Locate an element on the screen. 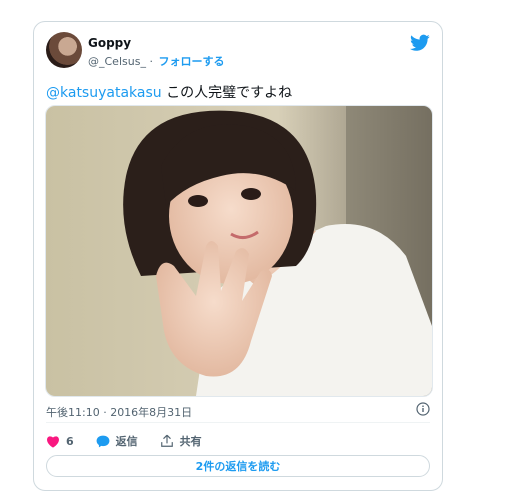  author-avatar is located at coordinates (64, 50).